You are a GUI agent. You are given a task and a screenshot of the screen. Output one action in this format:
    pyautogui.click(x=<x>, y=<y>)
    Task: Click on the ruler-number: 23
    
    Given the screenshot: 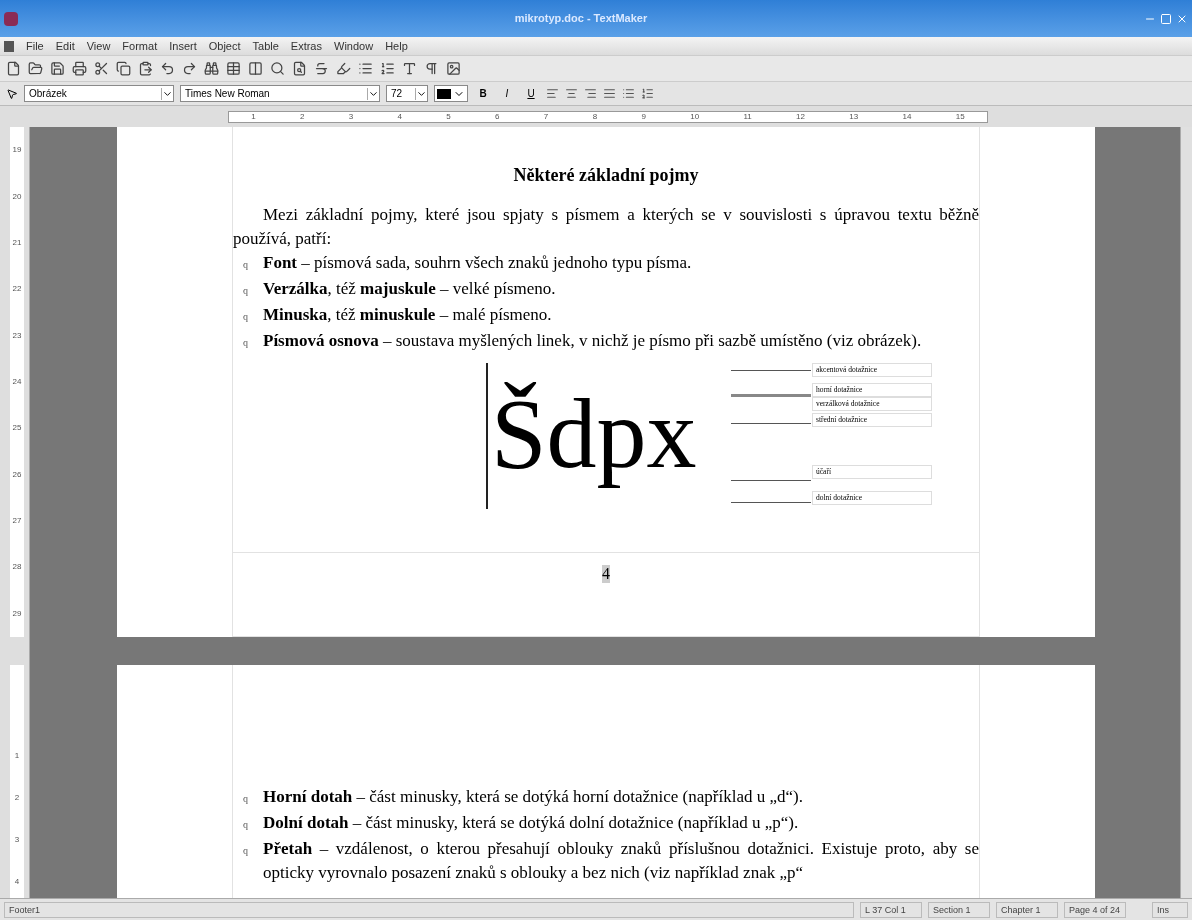 What is the action you would take?
    pyautogui.click(x=17, y=335)
    